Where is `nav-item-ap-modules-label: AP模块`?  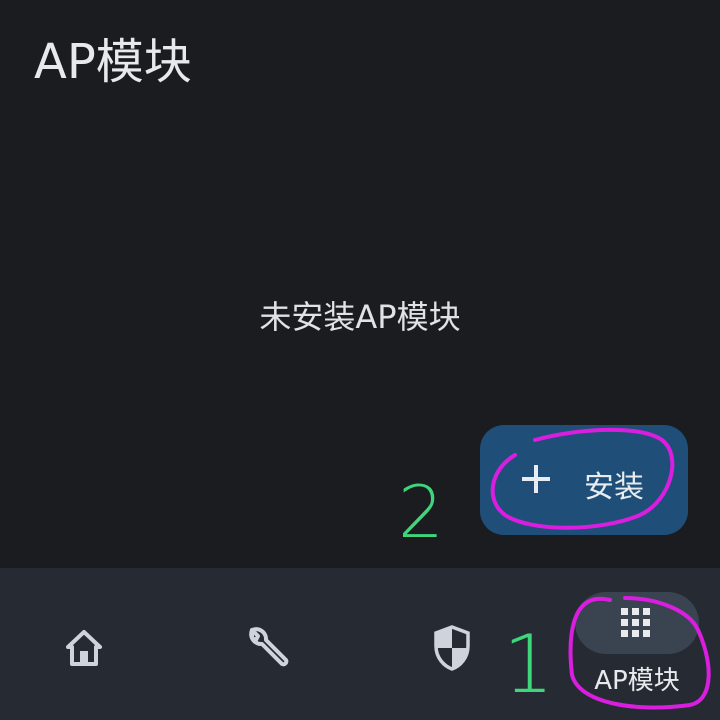
nav-item-ap-modules-label: AP模块 is located at coordinates (637, 678).